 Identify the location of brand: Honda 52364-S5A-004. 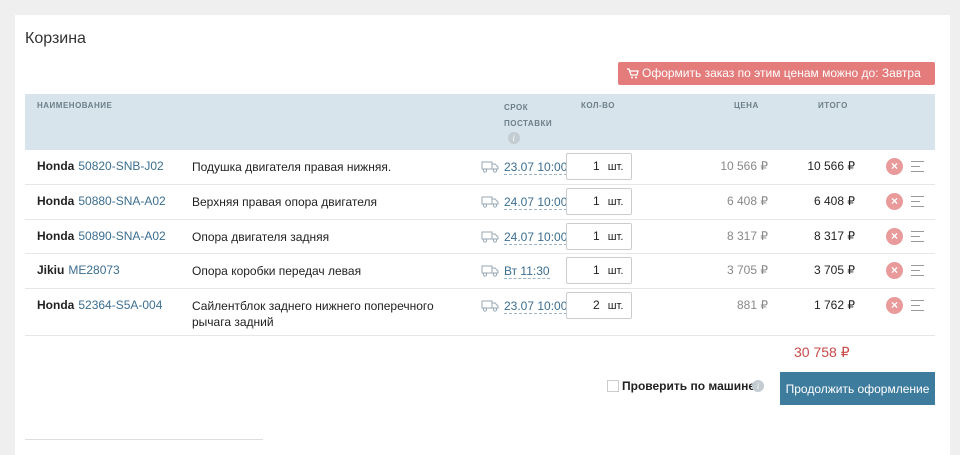
(100, 305).